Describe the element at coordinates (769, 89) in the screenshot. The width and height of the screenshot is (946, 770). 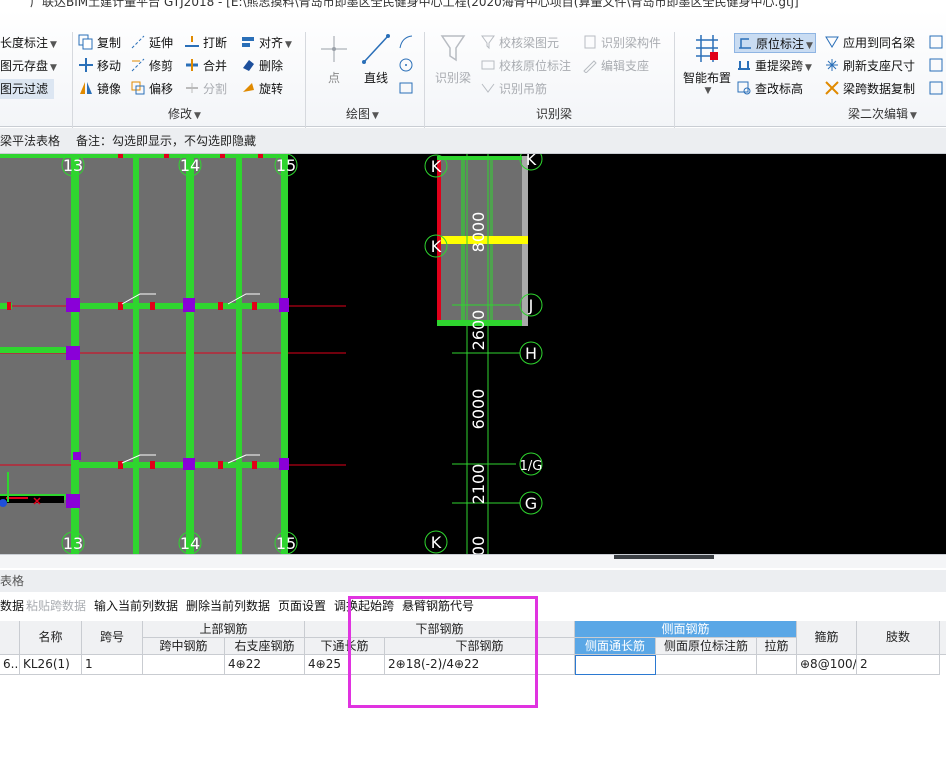
I see `edit-elevation-button: 查改标高` at that location.